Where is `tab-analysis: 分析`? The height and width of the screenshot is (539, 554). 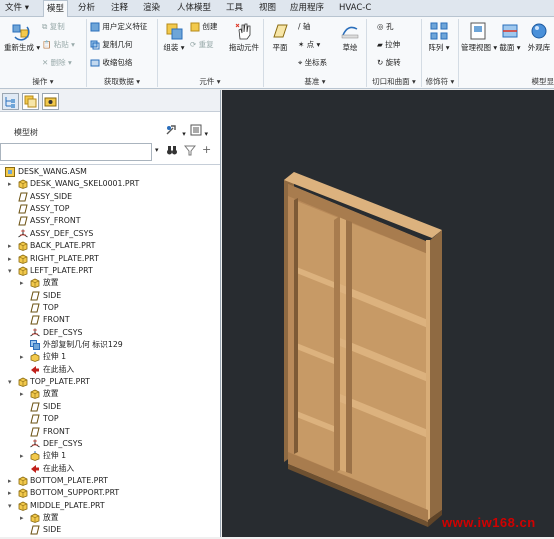
tab-analysis: 分析 is located at coordinates (86, 8).